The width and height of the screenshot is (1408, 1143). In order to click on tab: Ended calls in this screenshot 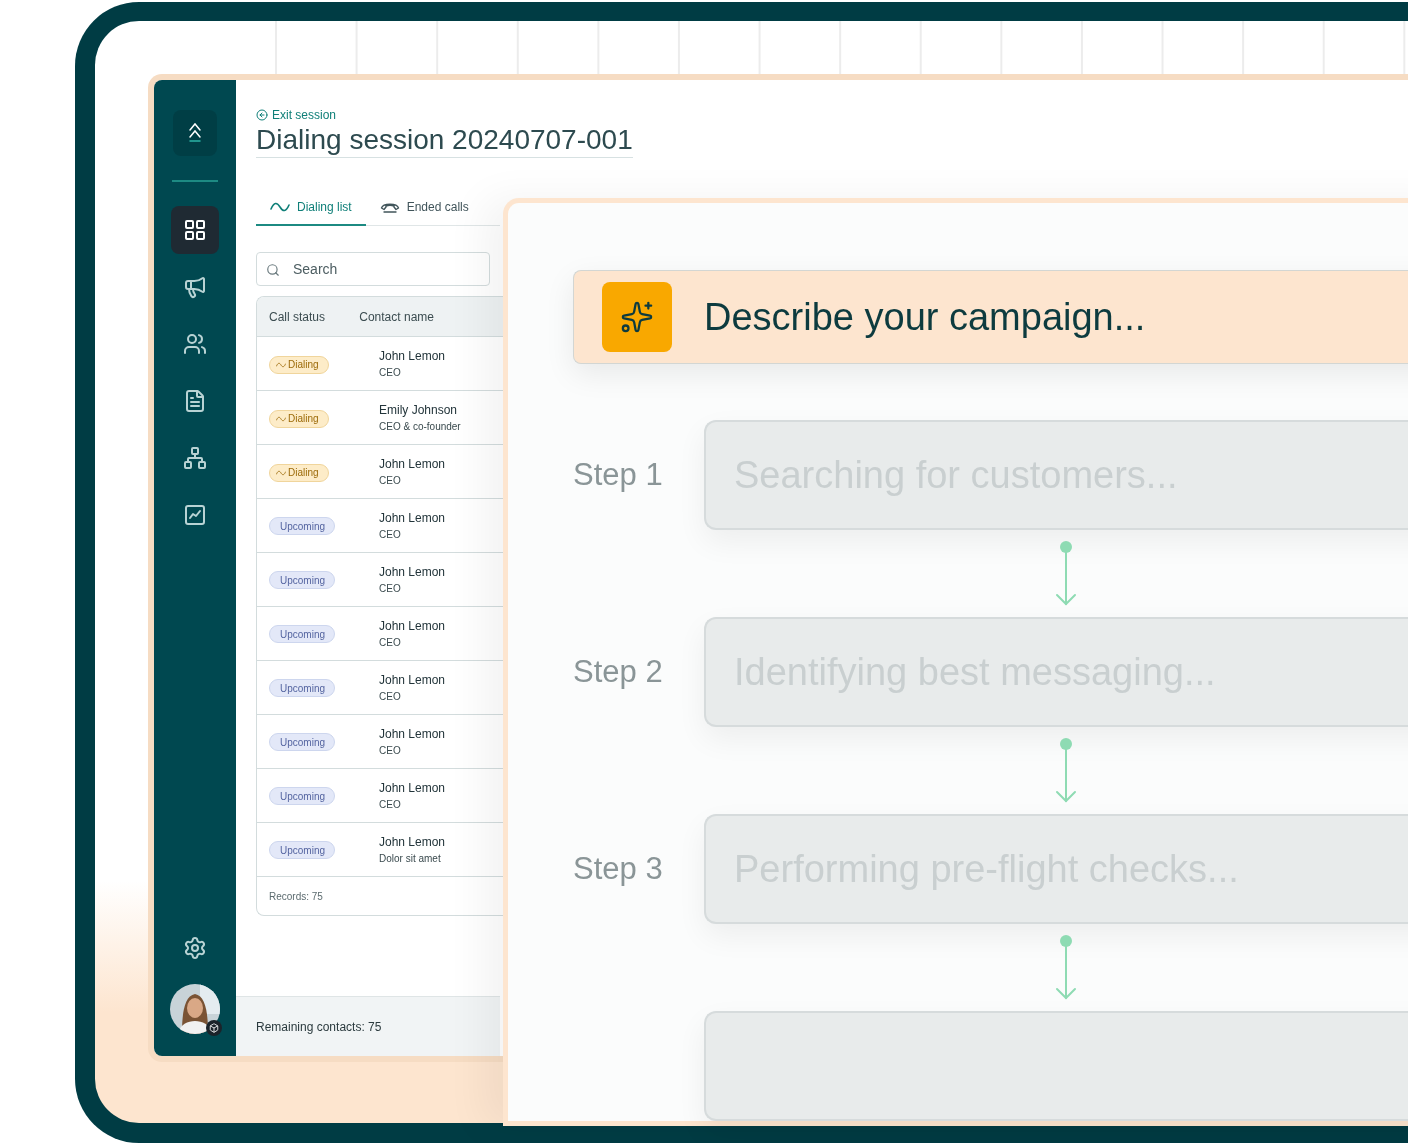, I will do `click(424, 210)`.